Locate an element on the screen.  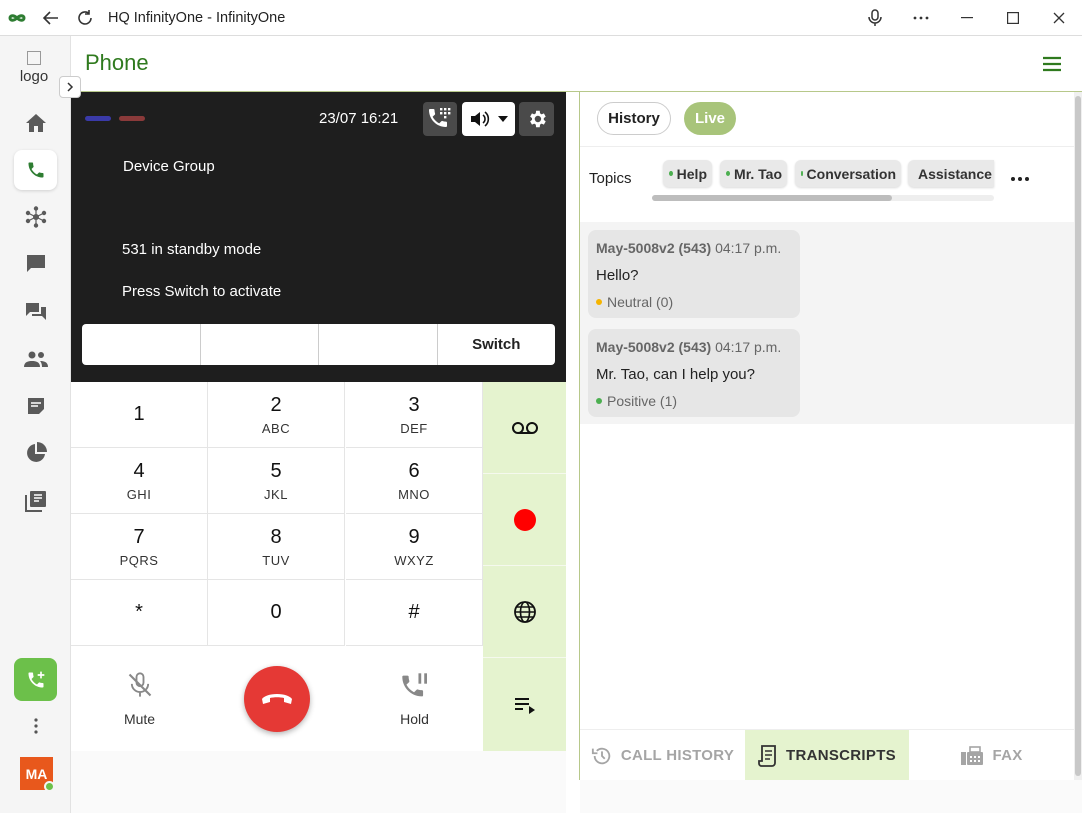
record-button is located at coordinates (524, 520).